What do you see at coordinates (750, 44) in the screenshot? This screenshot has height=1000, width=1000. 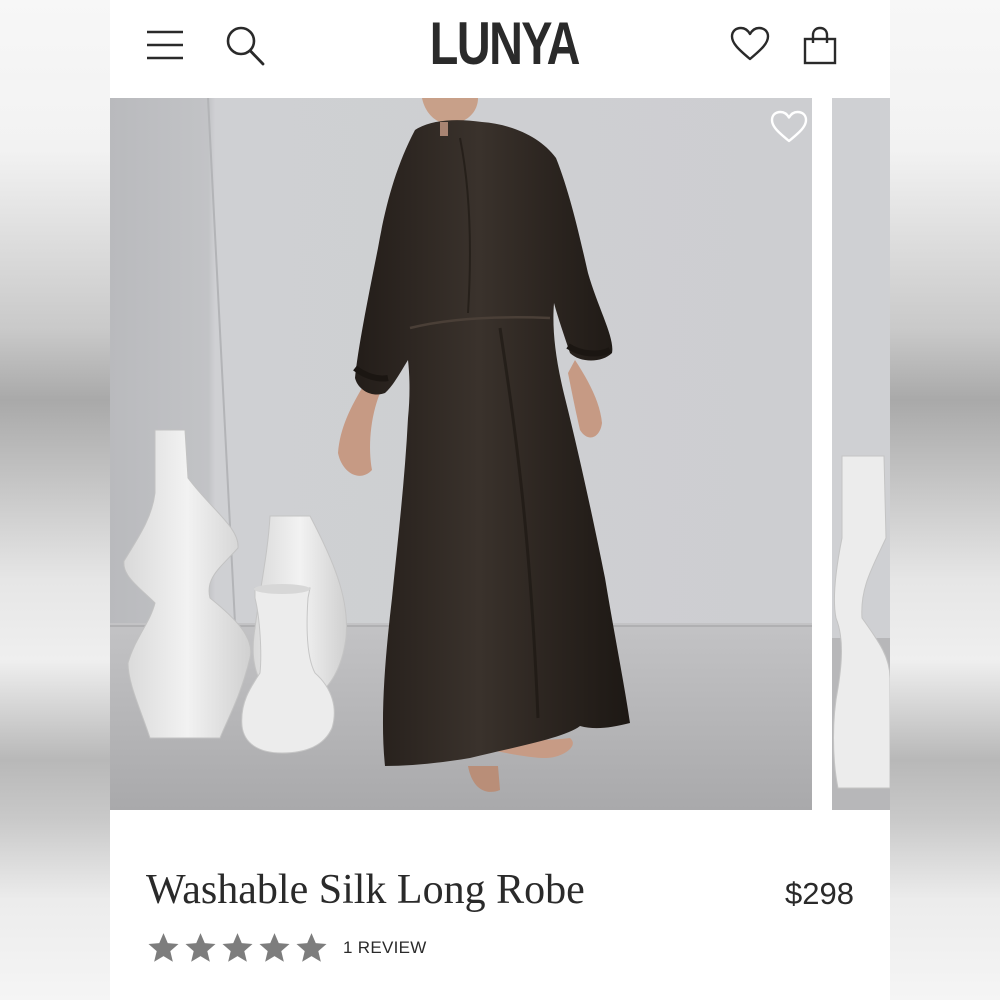 I see `heart-icon` at bounding box center [750, 44].